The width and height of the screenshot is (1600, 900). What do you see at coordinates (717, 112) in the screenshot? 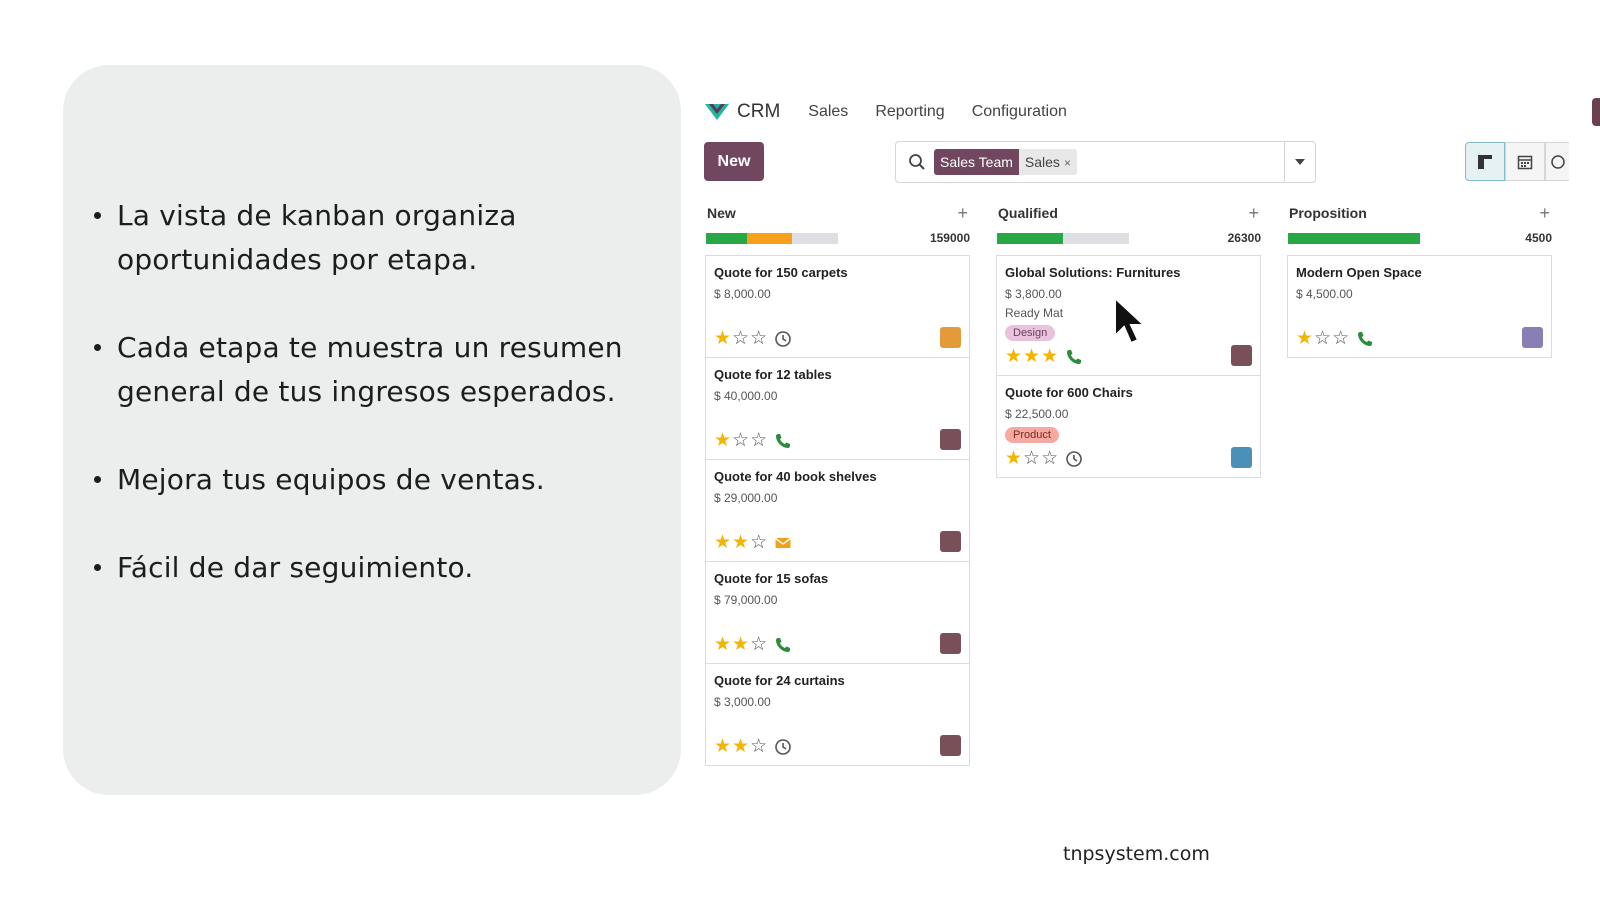
I see `crm-logo-icon` at bounding box center [717, 112].